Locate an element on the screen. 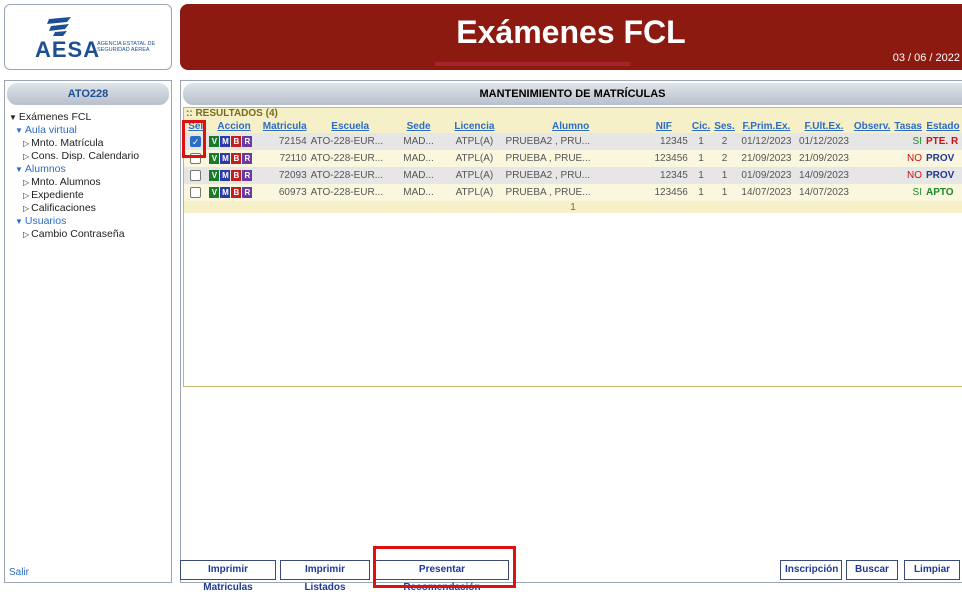 The height and width of the screenshot is (597, 962). nav-cambio-contrasena: ▷ Cambio Contraseña is located at coordinates (90, 234).